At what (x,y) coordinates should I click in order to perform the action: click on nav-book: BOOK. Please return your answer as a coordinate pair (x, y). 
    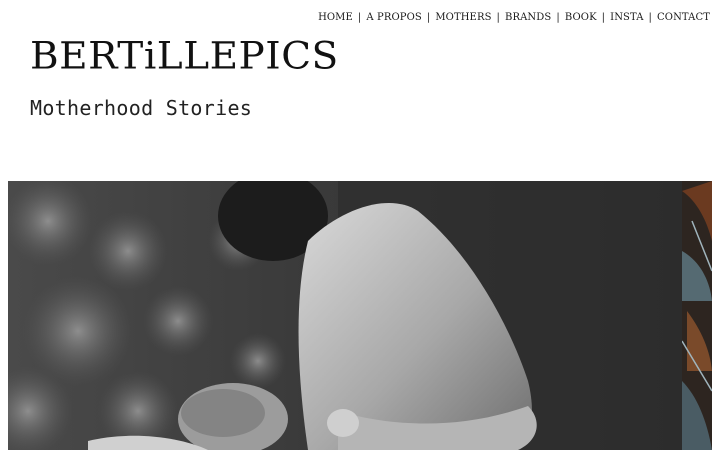
    Looking at the image, I should click on (581, 17).